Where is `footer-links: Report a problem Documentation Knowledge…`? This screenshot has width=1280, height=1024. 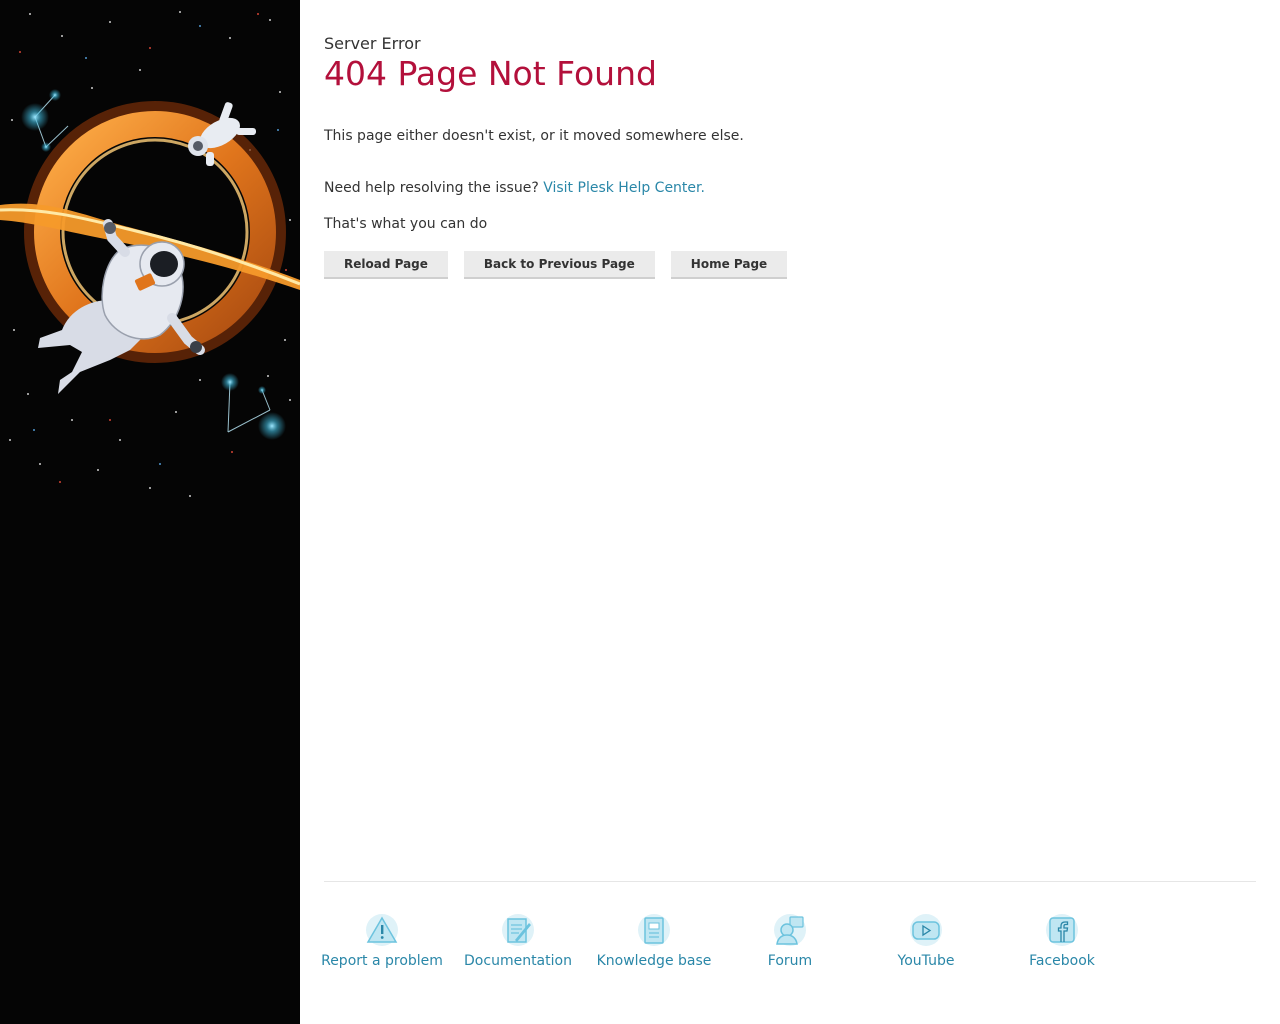
footer-links: Report a problem Documentation Knowledge… is located at coordinates (725, 941).